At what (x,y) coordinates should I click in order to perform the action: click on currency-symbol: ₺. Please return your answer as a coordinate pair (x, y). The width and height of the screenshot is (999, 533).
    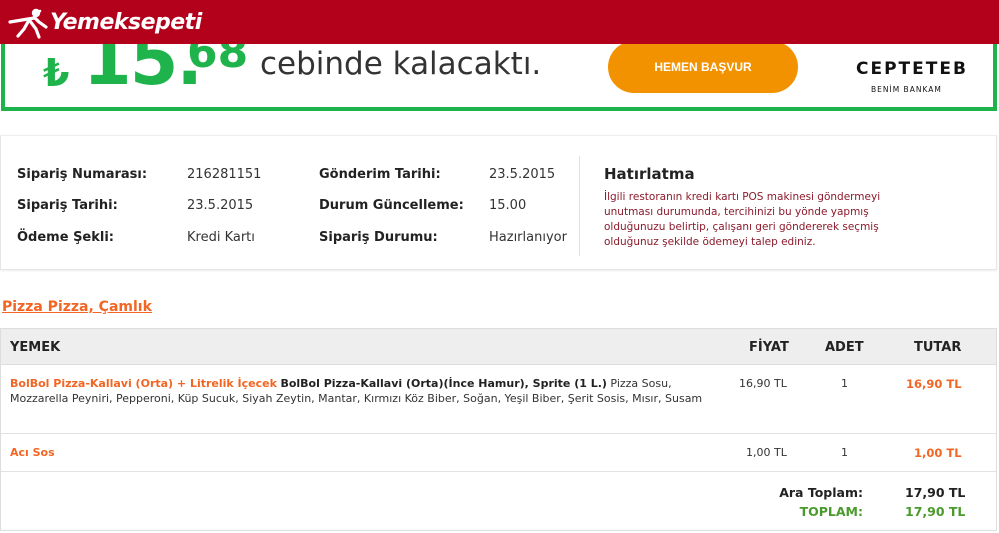
    Looking at the image, I should click on (56, 73).